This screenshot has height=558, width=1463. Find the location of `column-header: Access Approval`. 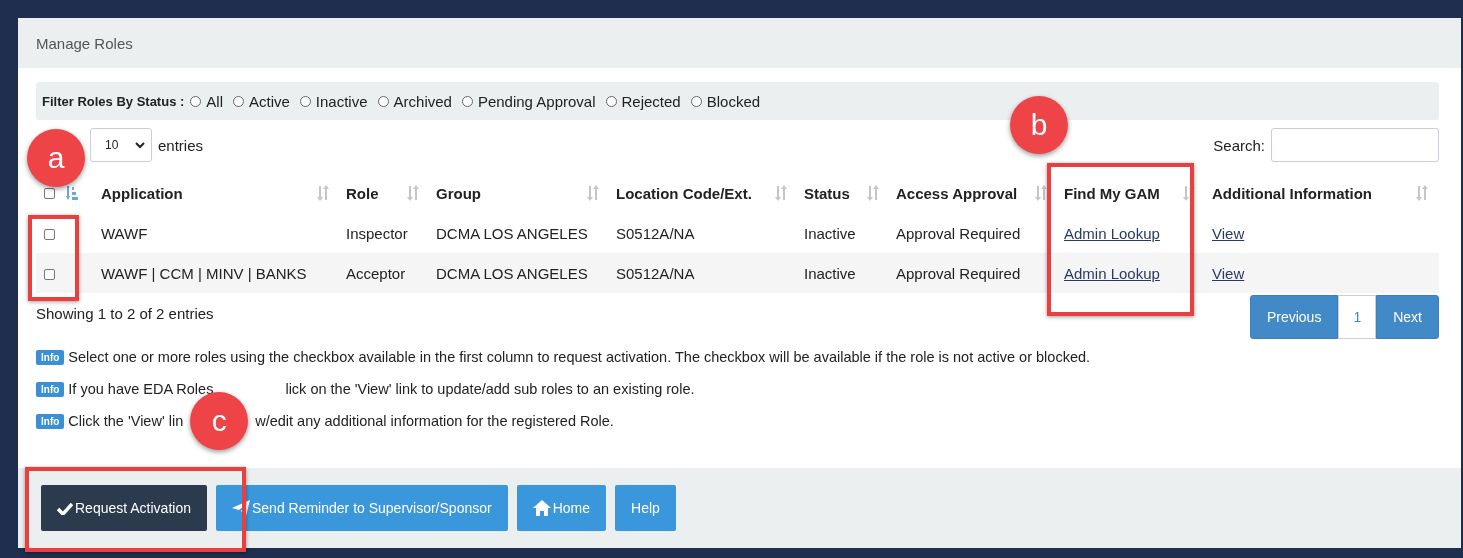

column-header: Access Approval is located at coordinates (957, 193).